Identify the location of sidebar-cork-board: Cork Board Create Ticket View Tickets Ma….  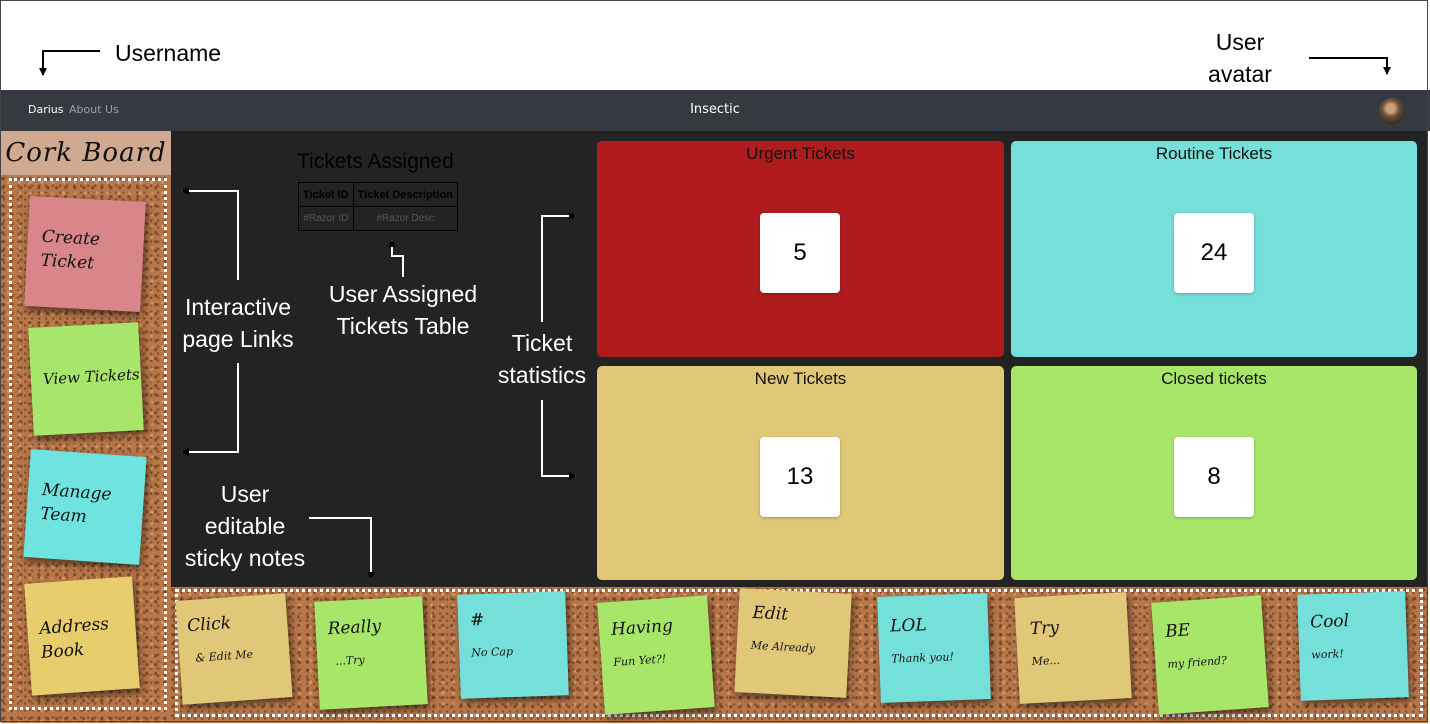
(86, 427).